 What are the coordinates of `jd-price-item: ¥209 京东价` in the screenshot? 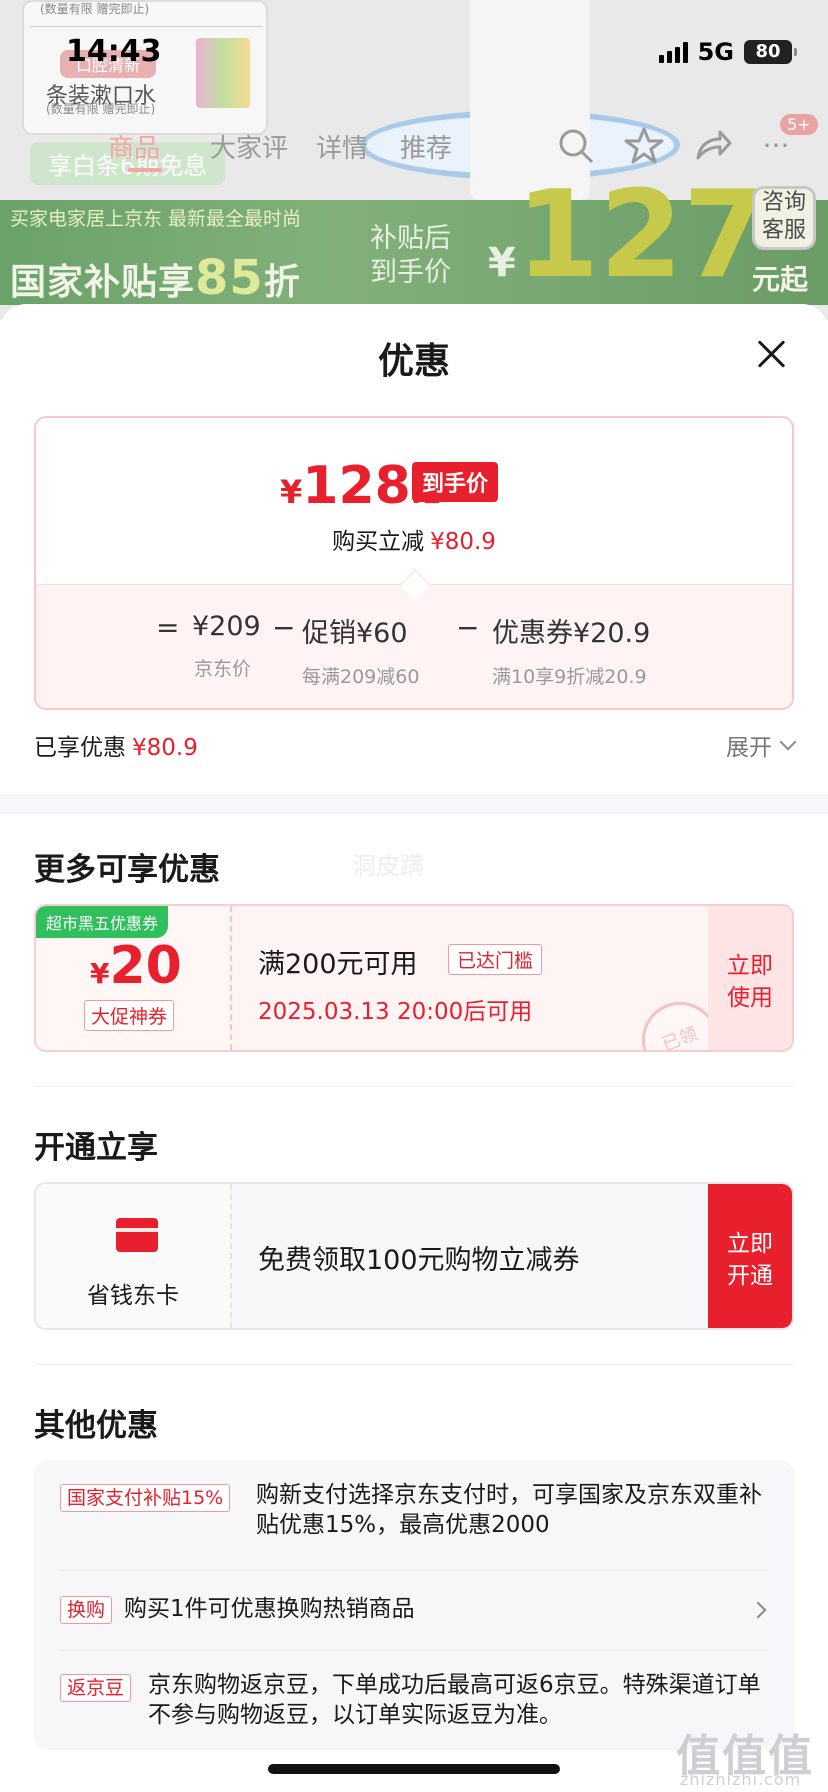 It's located at (226, 645).